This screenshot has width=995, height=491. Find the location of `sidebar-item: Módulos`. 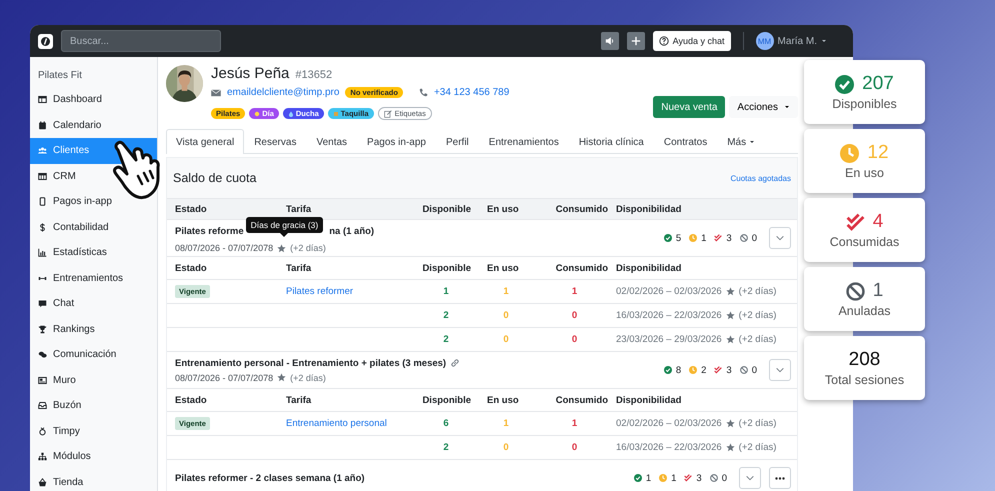

sidebar-item: Módulos is located at coordinates (93, 457).